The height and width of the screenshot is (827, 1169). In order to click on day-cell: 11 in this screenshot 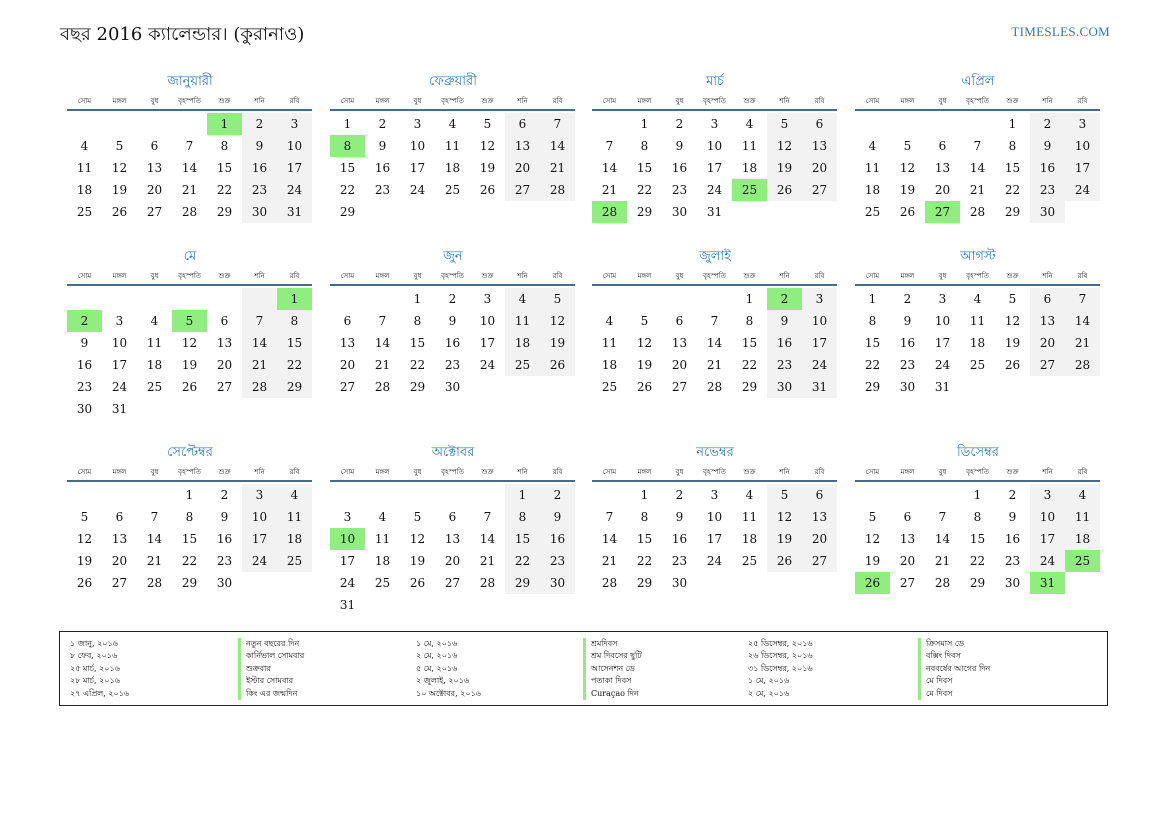, I will do `click(609, 343)`.